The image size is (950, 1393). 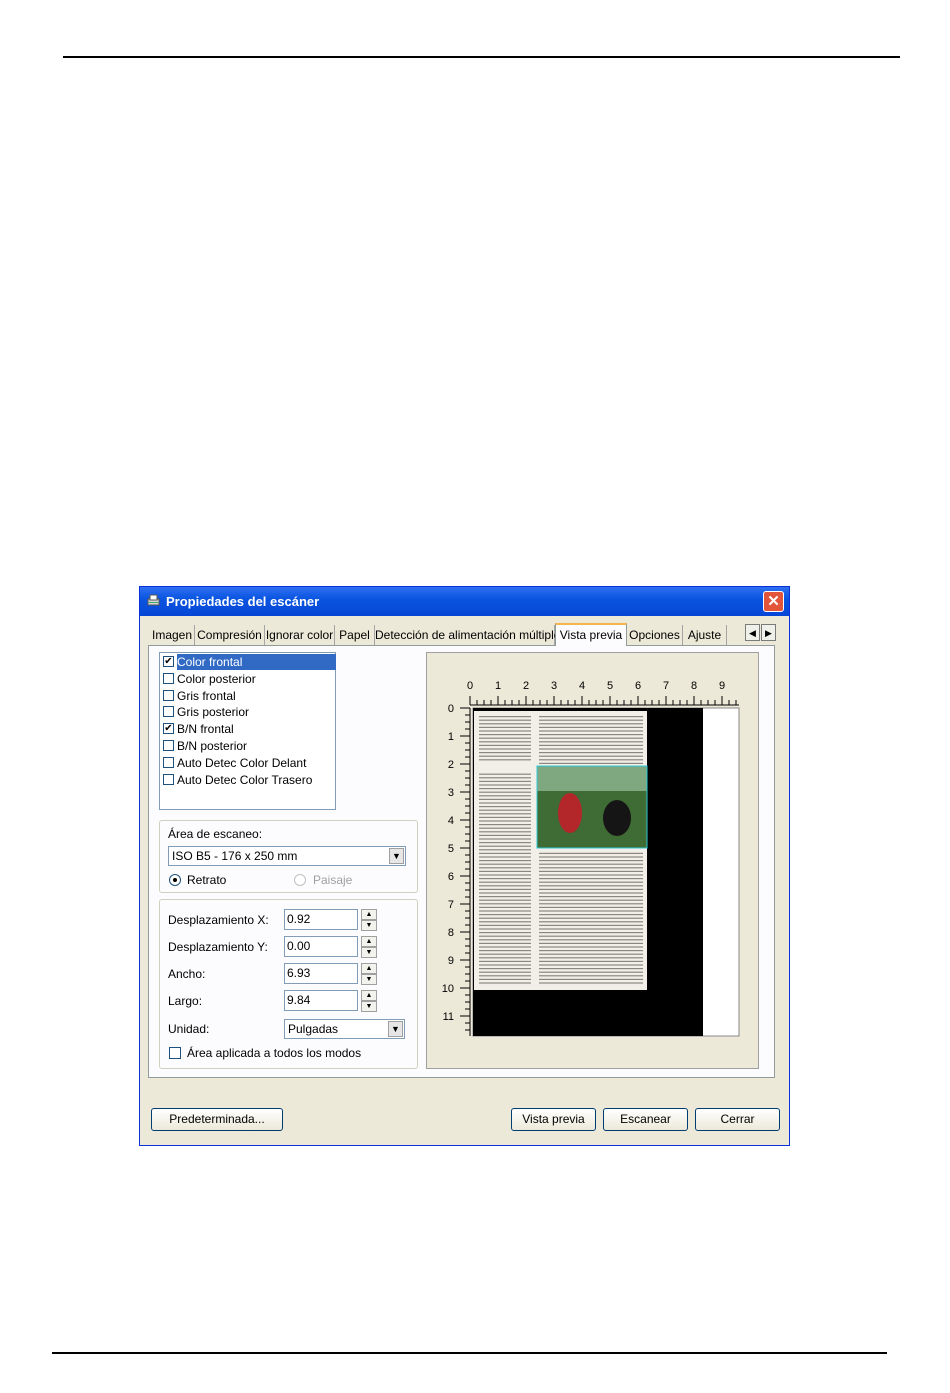 I want to click on tab-vista-previa: Vista previa, so click(x=591, y=634).